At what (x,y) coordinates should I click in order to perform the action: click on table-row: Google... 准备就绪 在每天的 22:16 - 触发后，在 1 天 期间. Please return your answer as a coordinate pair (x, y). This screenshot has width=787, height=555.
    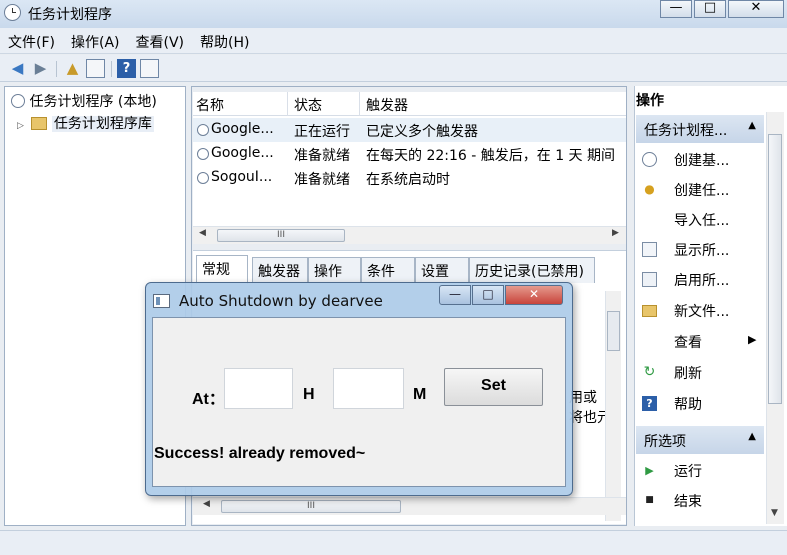
    Looking at the image, I should click on (409, 154).